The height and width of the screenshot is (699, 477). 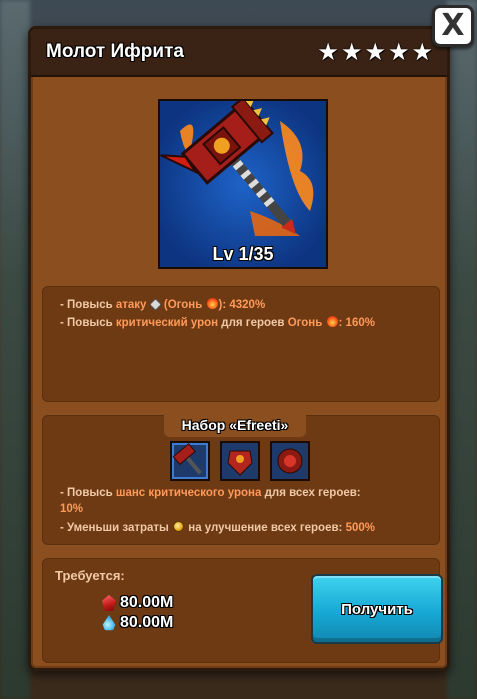 I want to click on set-item-hammer, so click(x=190, y=461).